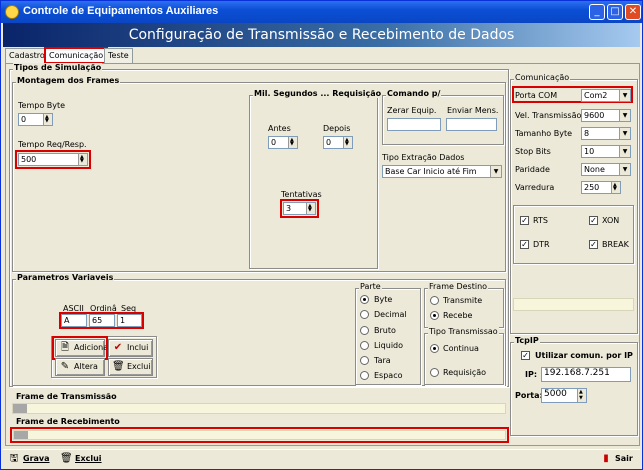 This screenshot has width=643, height=470. What do you see at coordinates (130, 348) in the screenshot?
I see `inclui-button: ✔ Inclui` at bounding box center [130, 348].